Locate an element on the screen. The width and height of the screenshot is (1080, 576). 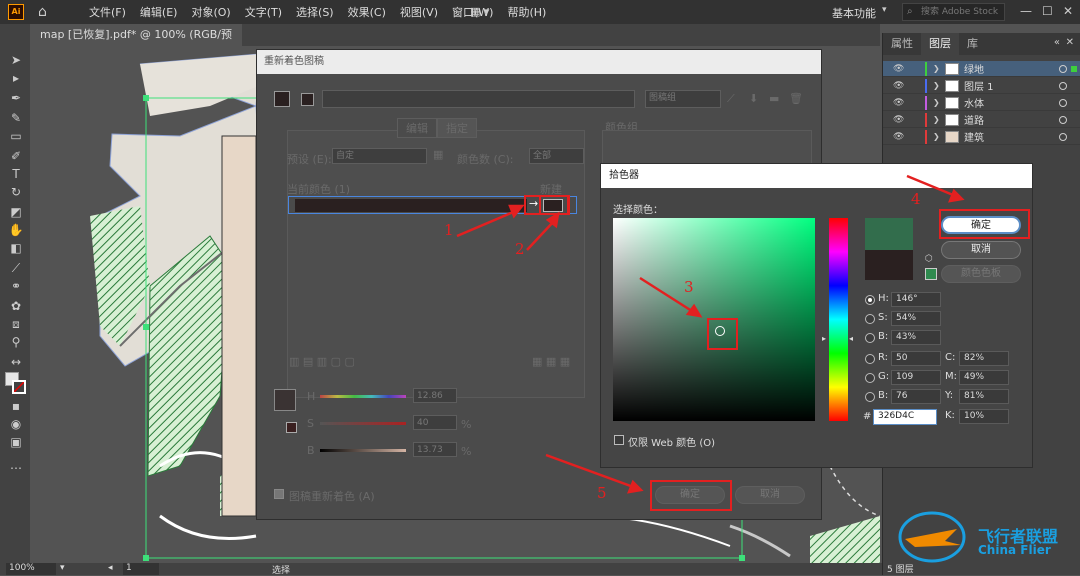
b-radio is located at coordinates (870, 338).